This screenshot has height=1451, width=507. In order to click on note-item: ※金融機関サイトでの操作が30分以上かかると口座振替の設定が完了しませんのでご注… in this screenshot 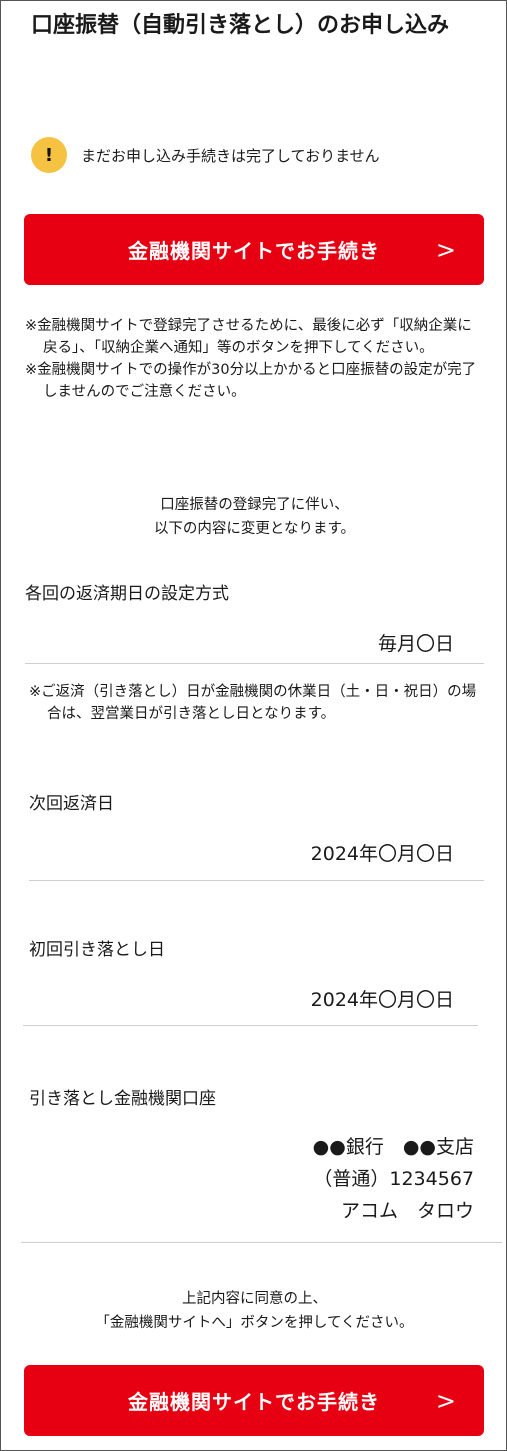, I will do `click(251, 381)`.